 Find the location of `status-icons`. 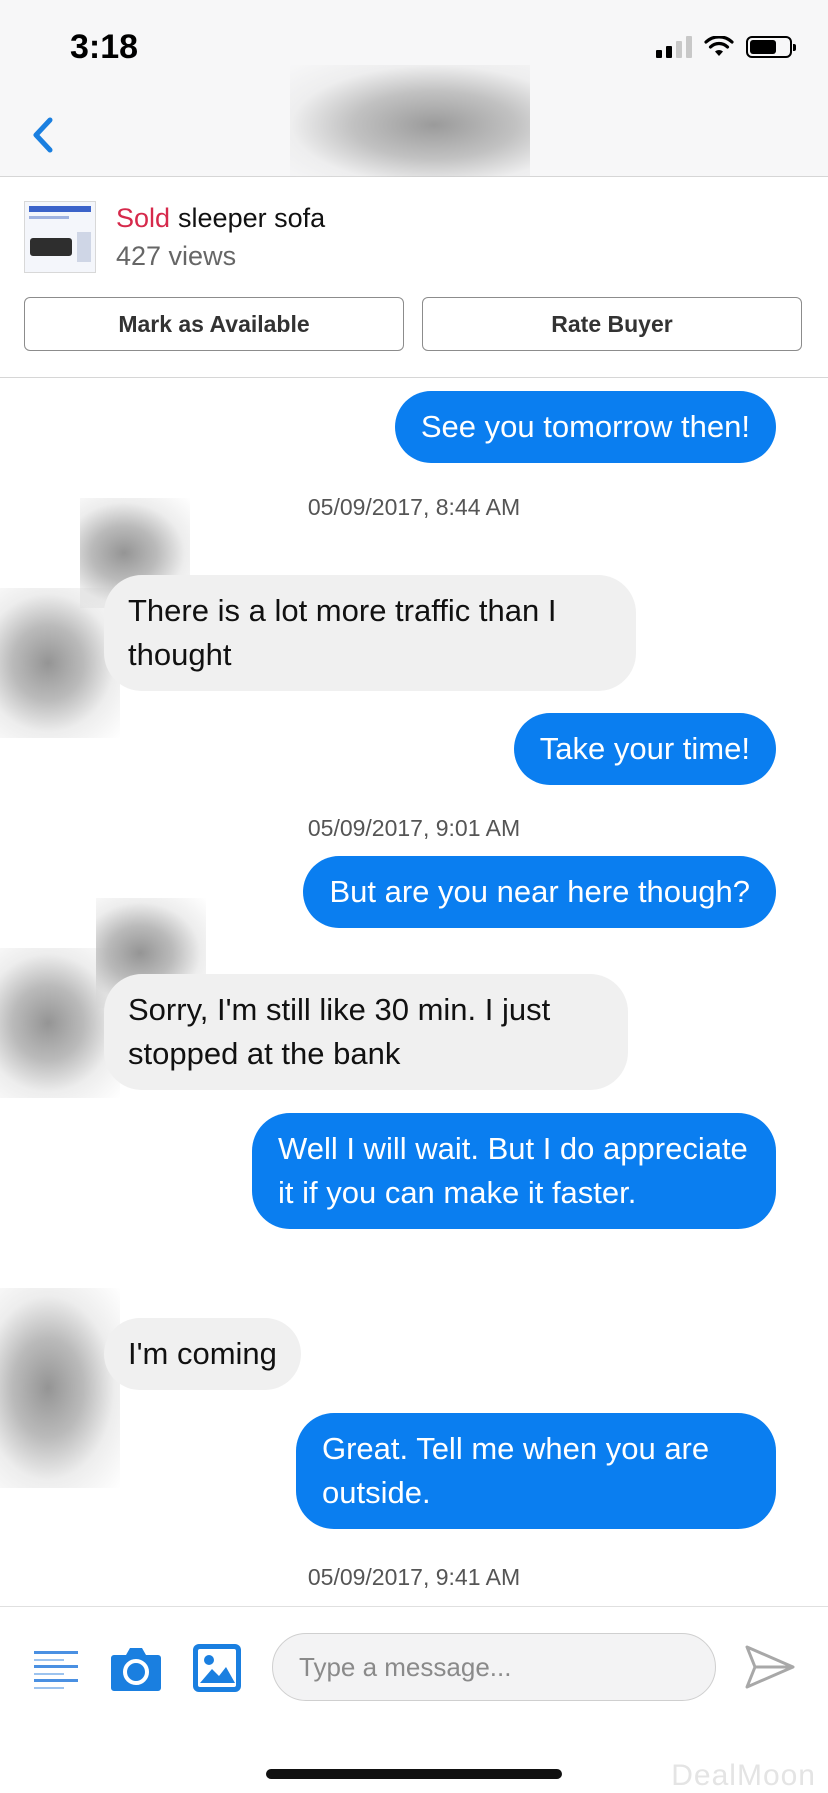

status-icons is located at coordinates (726, 47).